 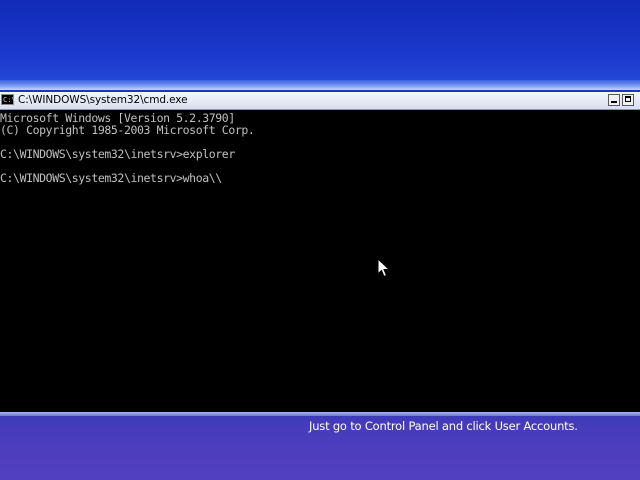 I want to click on console-line: C:\WINDOWS\system32\inetsrv>explorer, so click(x=117, y=154).